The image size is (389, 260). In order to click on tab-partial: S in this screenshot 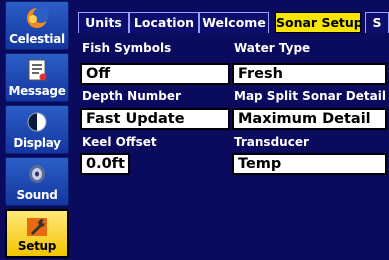, I will do `click(377, 22)`.